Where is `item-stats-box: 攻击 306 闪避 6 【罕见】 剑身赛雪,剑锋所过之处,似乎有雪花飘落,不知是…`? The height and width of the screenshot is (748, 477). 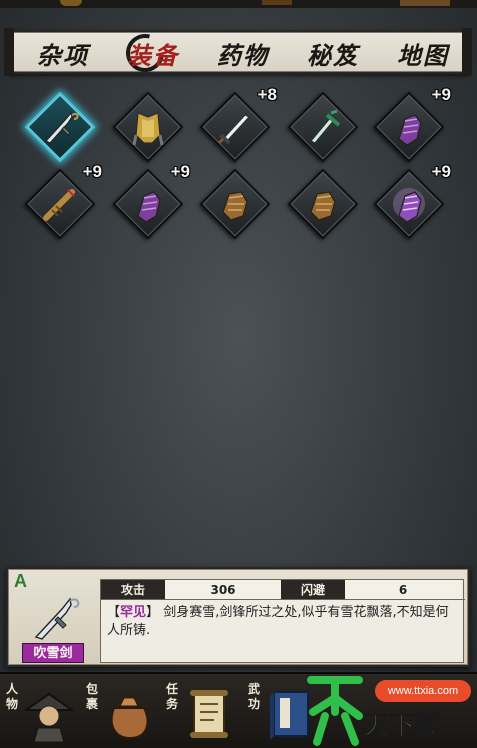 item-stats-box: 攻击 306 闪避 6 【罕见】 剑身赛雪,剑锋所过之处,似乎有雪花飘落,不知是… is located at coordinates (282, 621).